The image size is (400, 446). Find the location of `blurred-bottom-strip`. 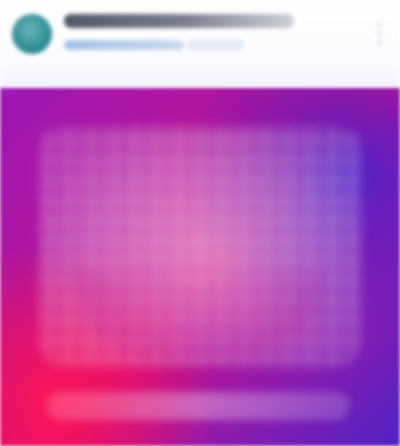

blurred-bottom-strip is located at coordinates (198, 406).